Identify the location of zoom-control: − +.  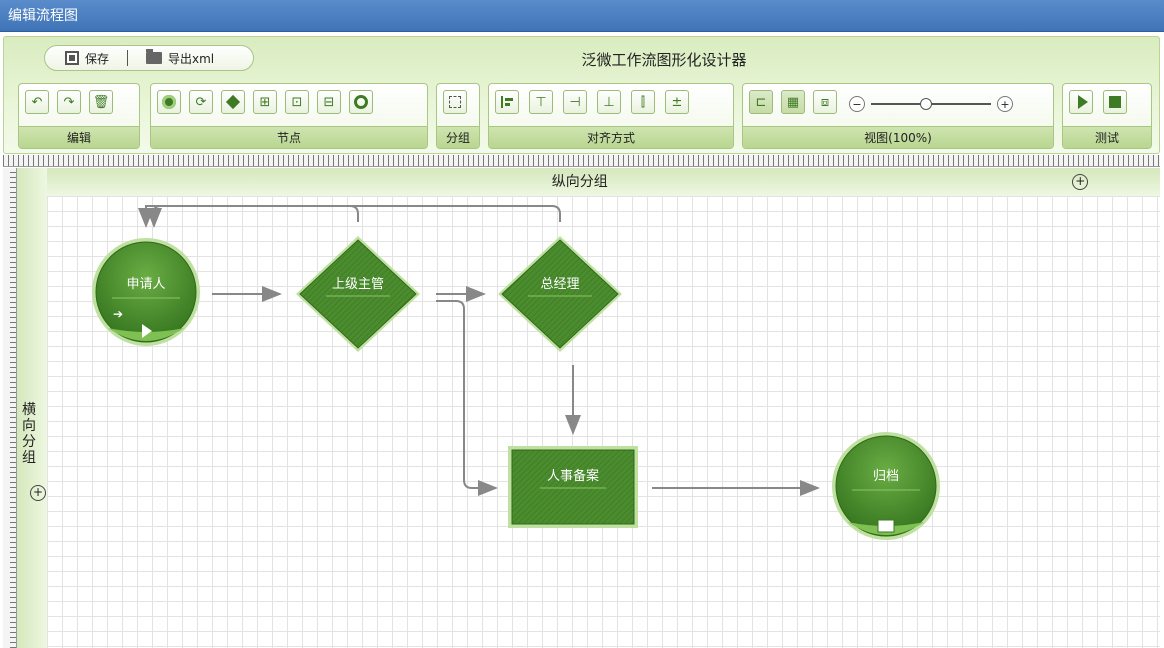
(931, 104).